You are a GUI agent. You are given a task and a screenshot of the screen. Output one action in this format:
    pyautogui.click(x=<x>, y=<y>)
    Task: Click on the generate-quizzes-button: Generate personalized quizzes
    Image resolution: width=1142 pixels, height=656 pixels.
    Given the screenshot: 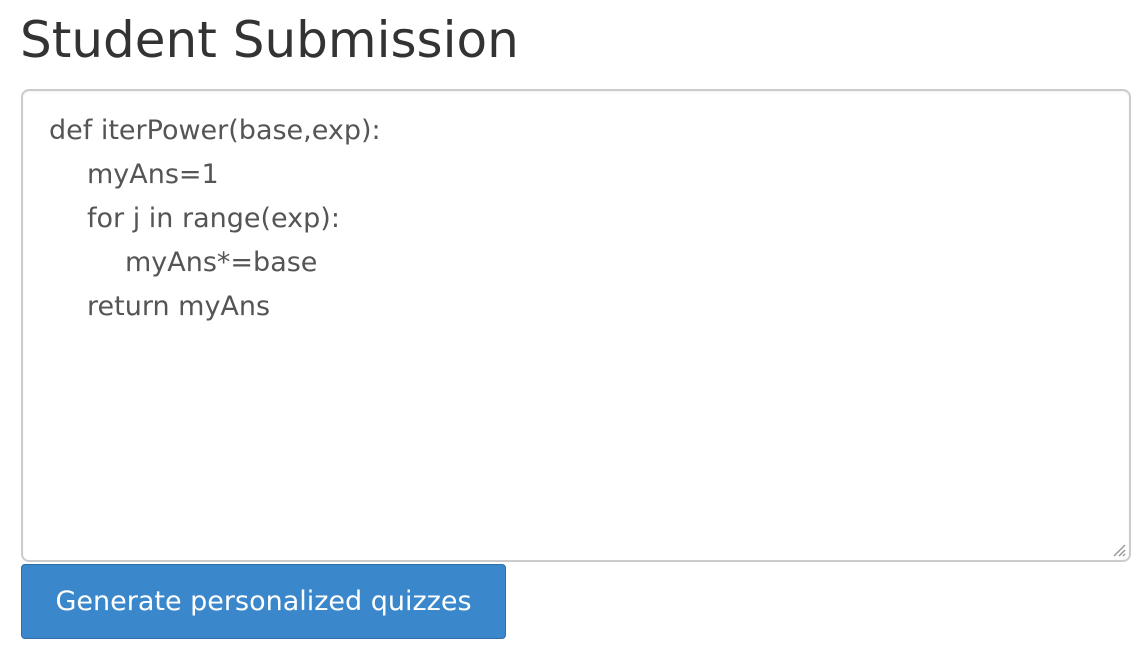 What is the action you would take?
    pyautogui.click(x=263, y=601)
    